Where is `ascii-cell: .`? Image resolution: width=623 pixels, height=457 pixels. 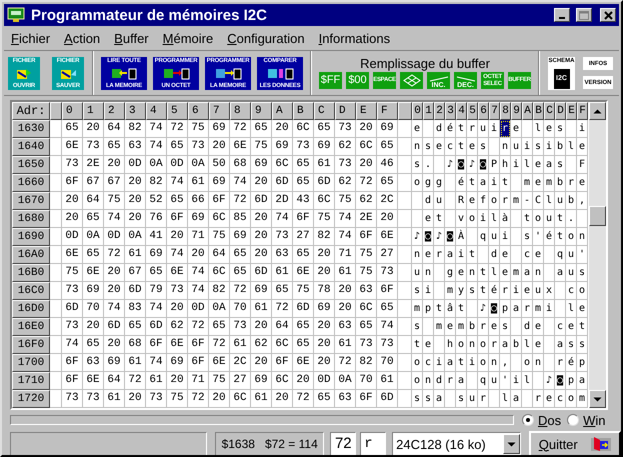 ascii-cell: . is located at coordinates (571, 219).